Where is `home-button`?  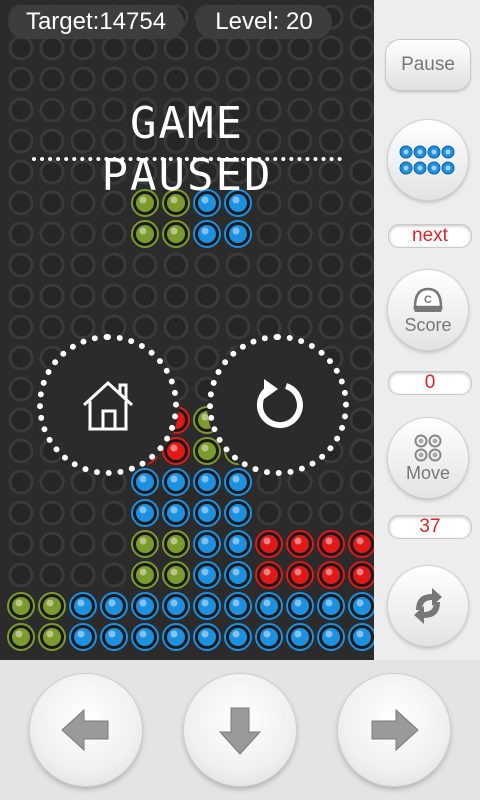 home-button is located at coordinates (108, 405).